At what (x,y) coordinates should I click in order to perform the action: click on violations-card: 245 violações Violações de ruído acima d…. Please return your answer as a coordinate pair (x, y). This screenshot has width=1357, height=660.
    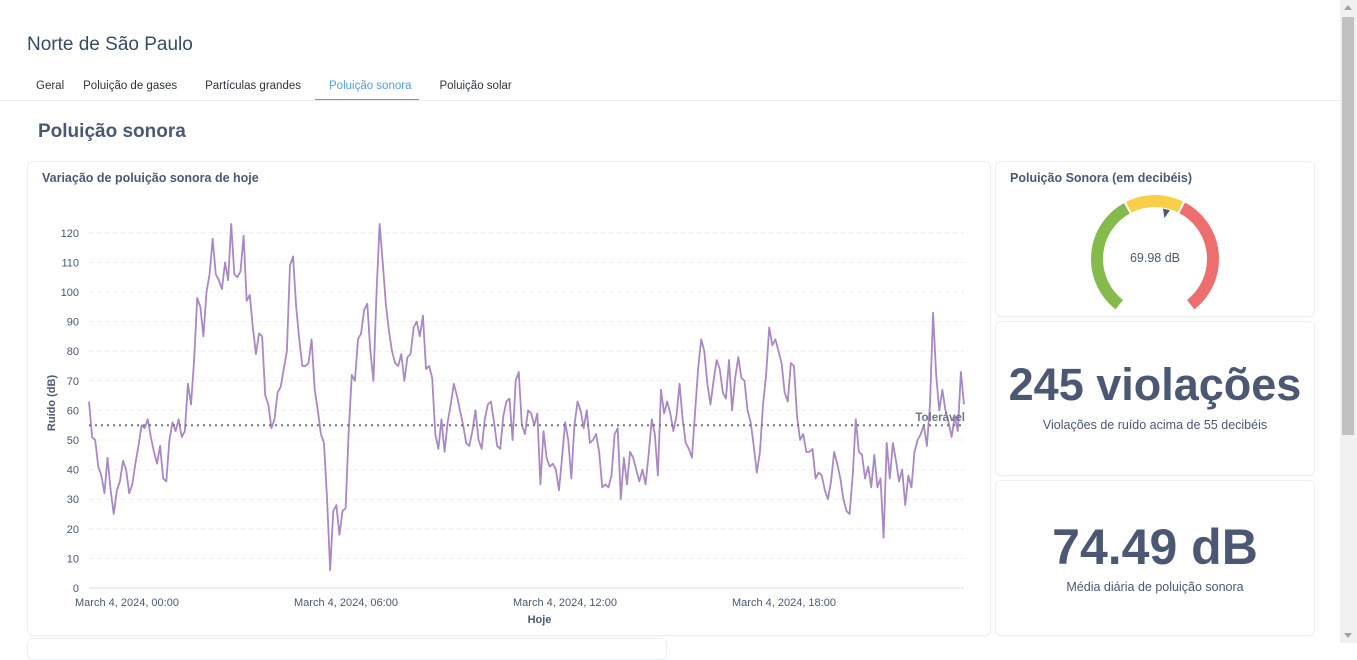
    Looking at the image, I should click on (1155, 398).